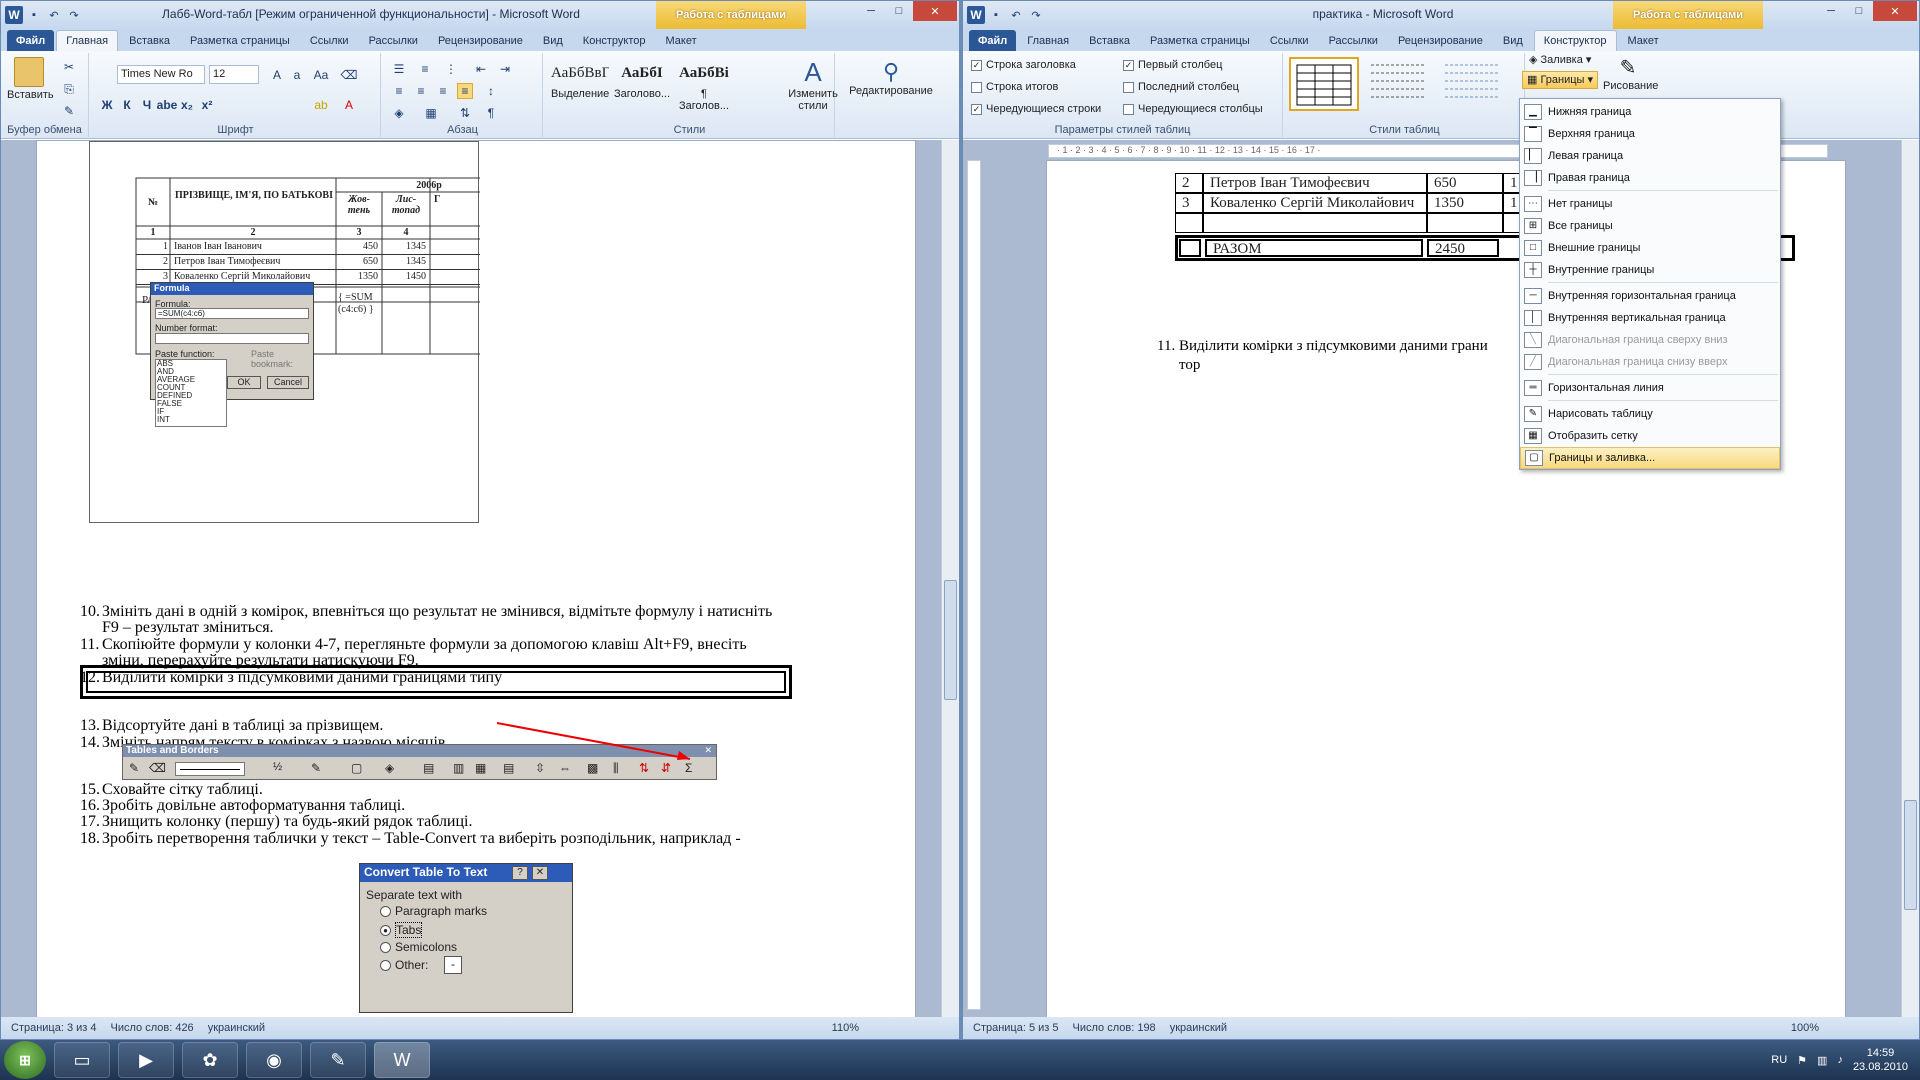 This screenshot has width=1920, height=1080. I want to click on word-count: Число слов: 426, so click(152, 1028).